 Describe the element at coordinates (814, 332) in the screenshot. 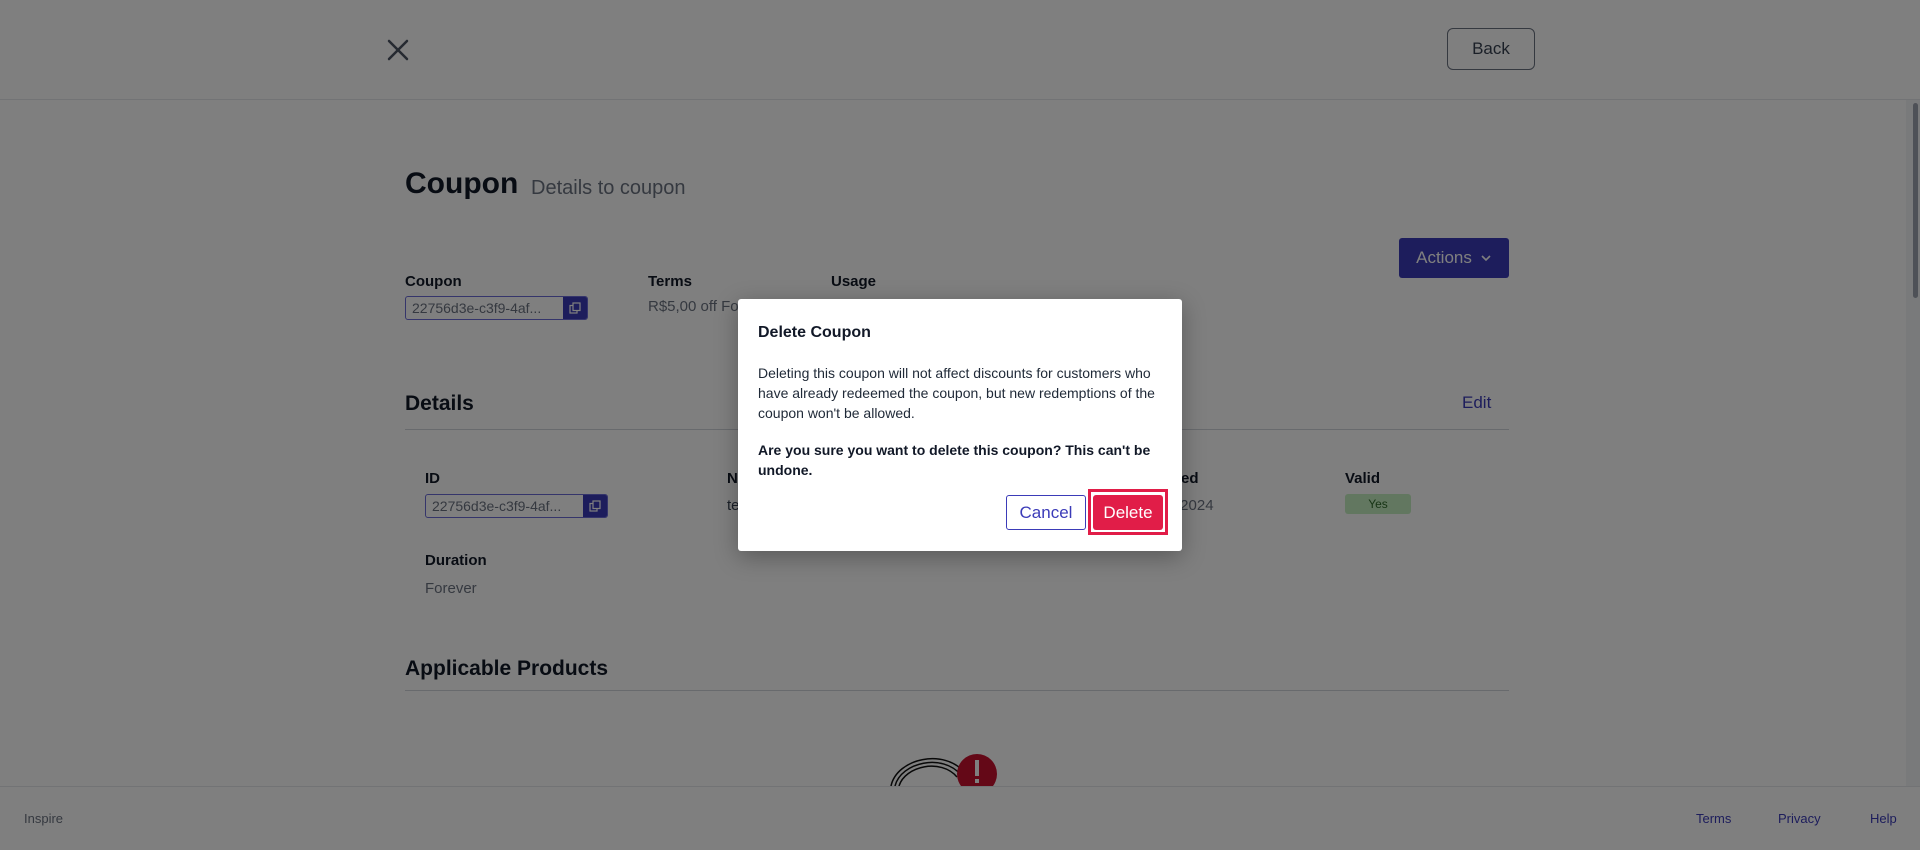

I see `dialog-title: Delete Coupon` at that location.